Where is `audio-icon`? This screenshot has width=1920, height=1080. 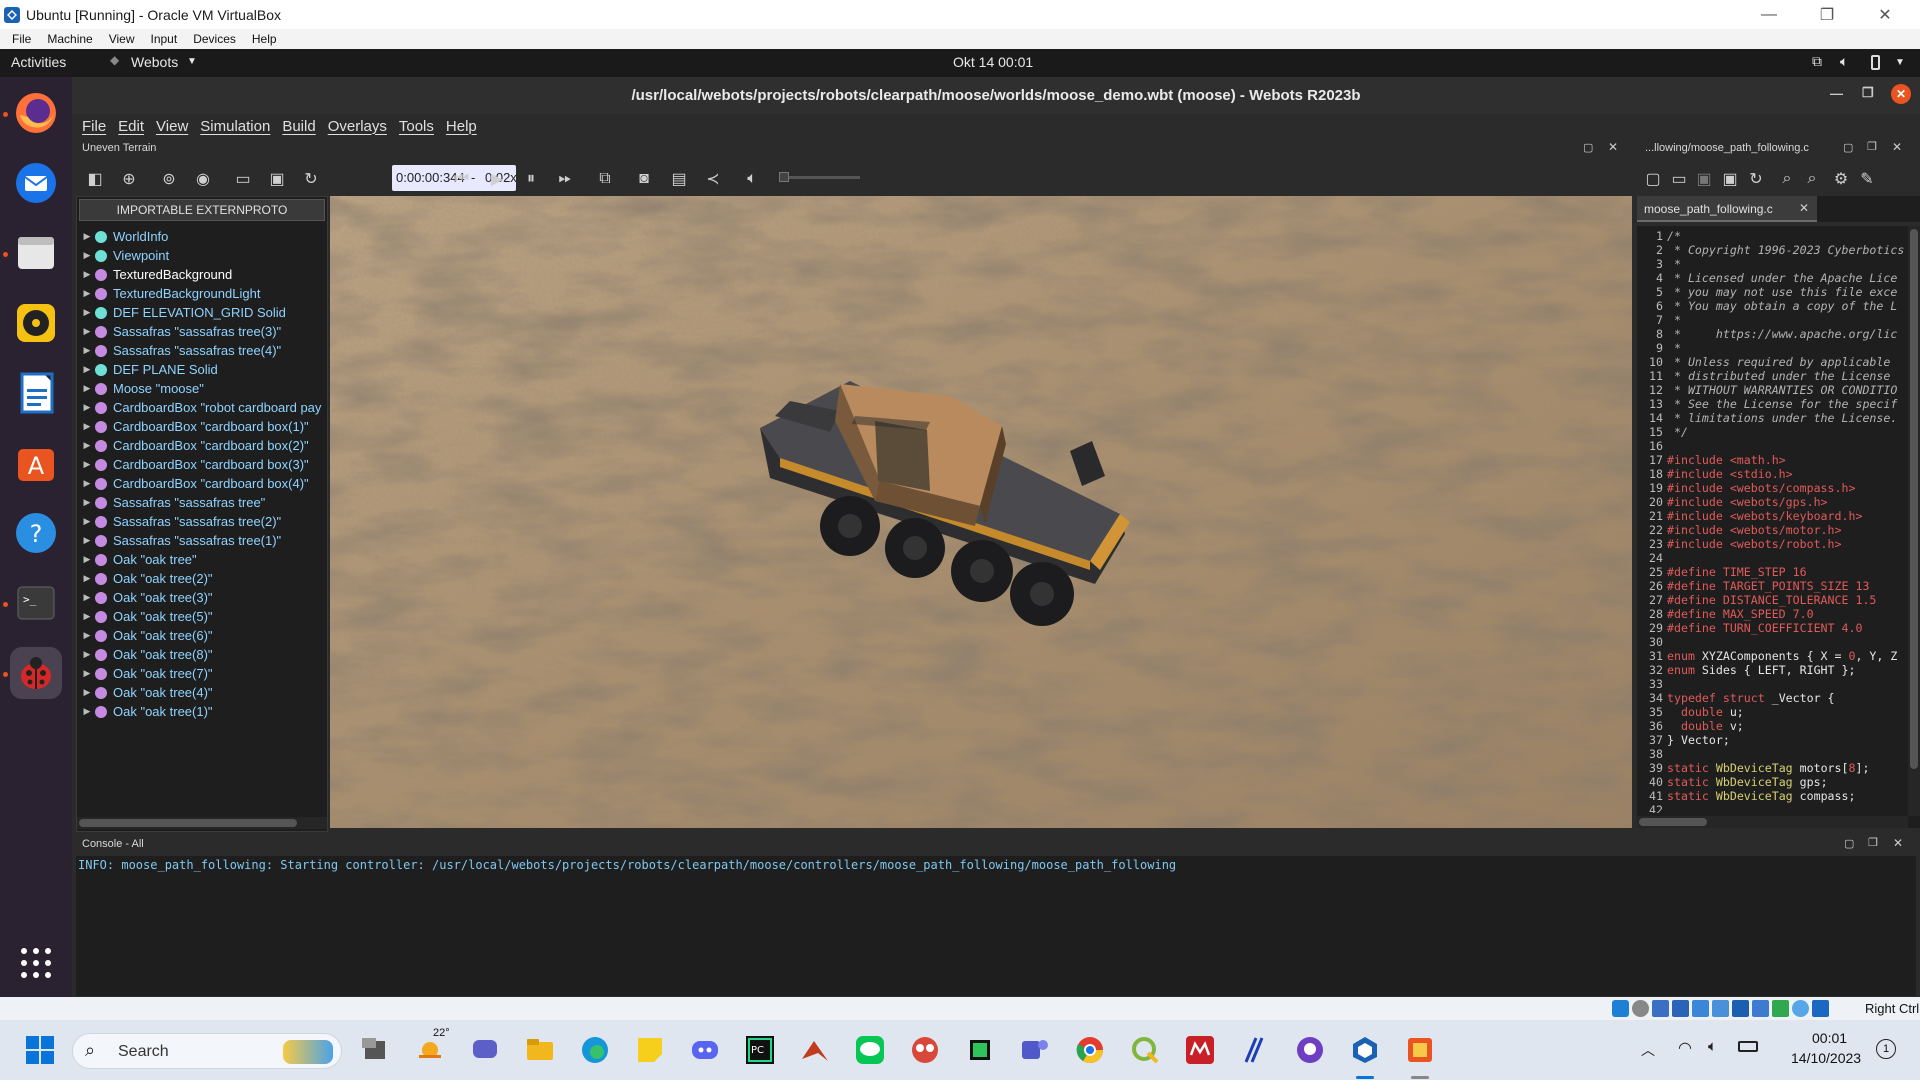
audio-icon is located at coordinates (1660, 1008).